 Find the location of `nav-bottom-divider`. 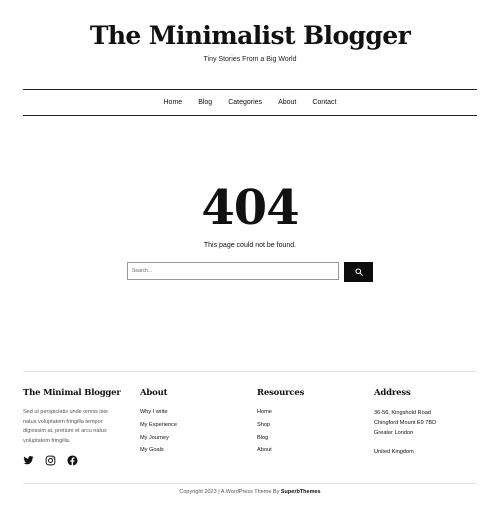

nav-bottom-divider is located at coordinates (250, 115).